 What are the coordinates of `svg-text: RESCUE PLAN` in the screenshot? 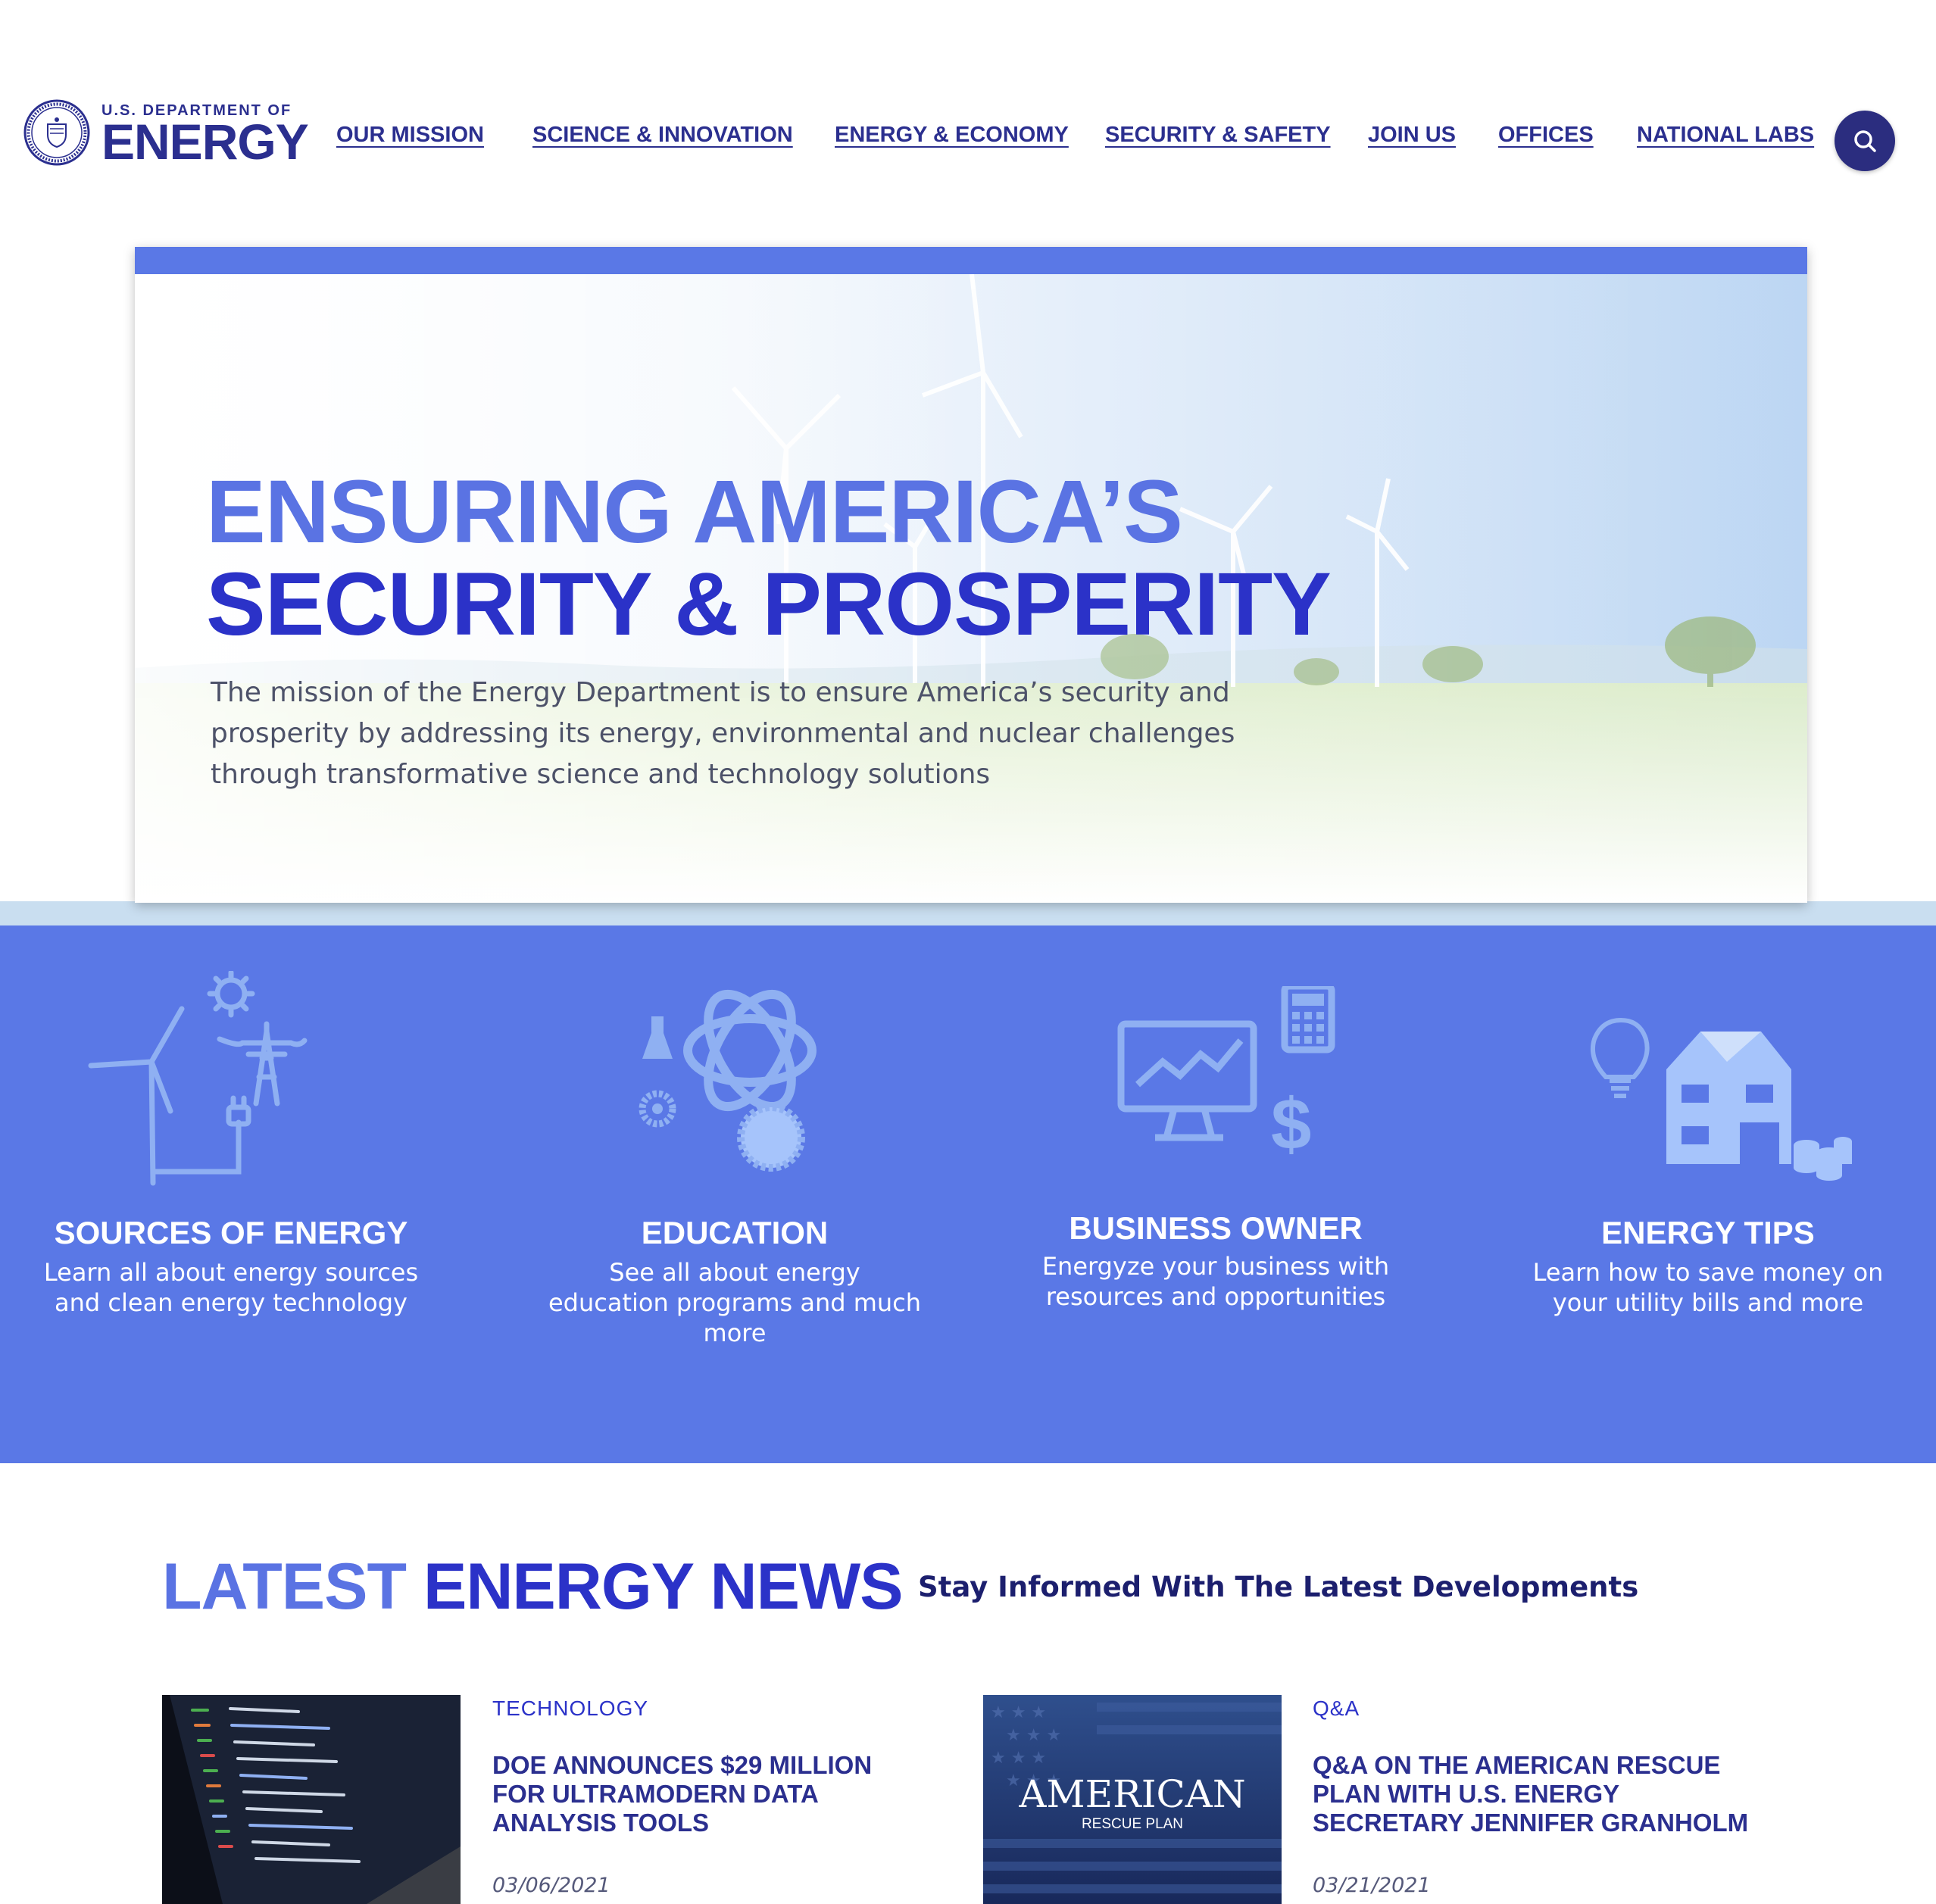 It's located at (1133, 1824).